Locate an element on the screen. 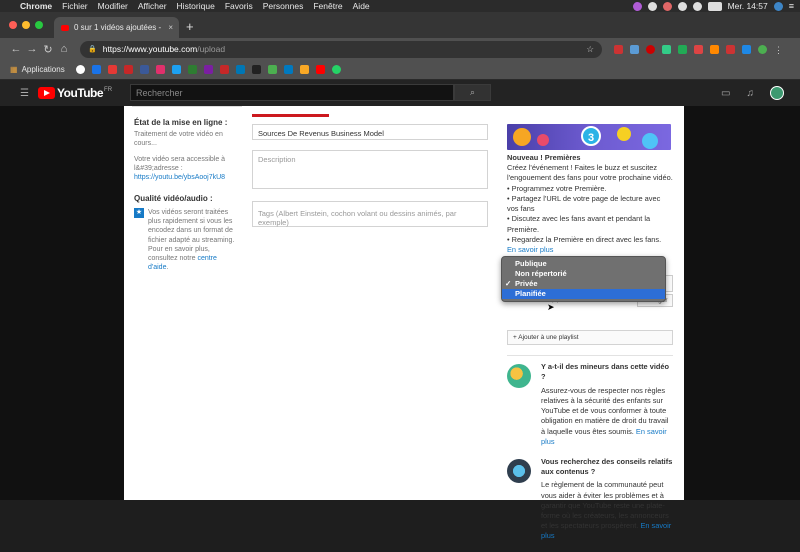 The width and height of the screenshot is (800, 552). forward-button: → is located at coordinates (32, 49).